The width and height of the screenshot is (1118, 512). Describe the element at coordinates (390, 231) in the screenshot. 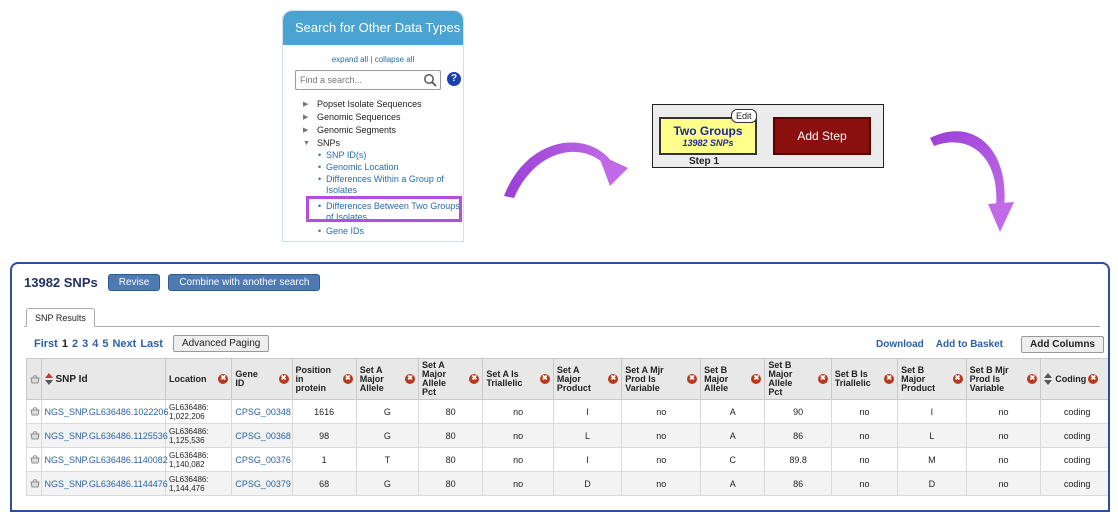

I see `search-link-gene-ids: • Gene IDs` at that location.